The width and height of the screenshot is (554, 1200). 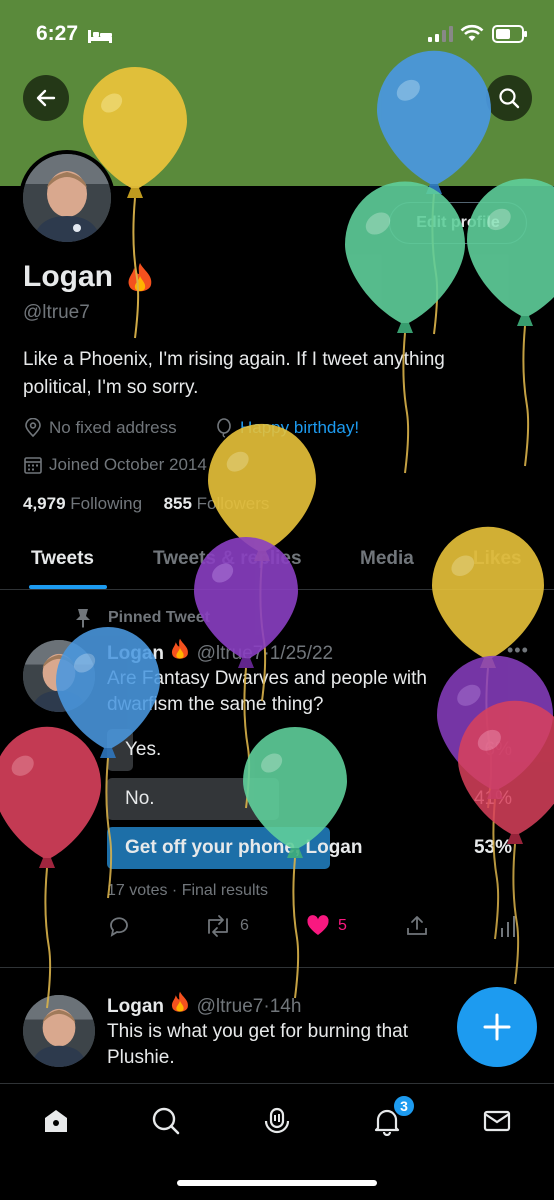 I want to click on following-label: Following, so click(x=106, y=503).